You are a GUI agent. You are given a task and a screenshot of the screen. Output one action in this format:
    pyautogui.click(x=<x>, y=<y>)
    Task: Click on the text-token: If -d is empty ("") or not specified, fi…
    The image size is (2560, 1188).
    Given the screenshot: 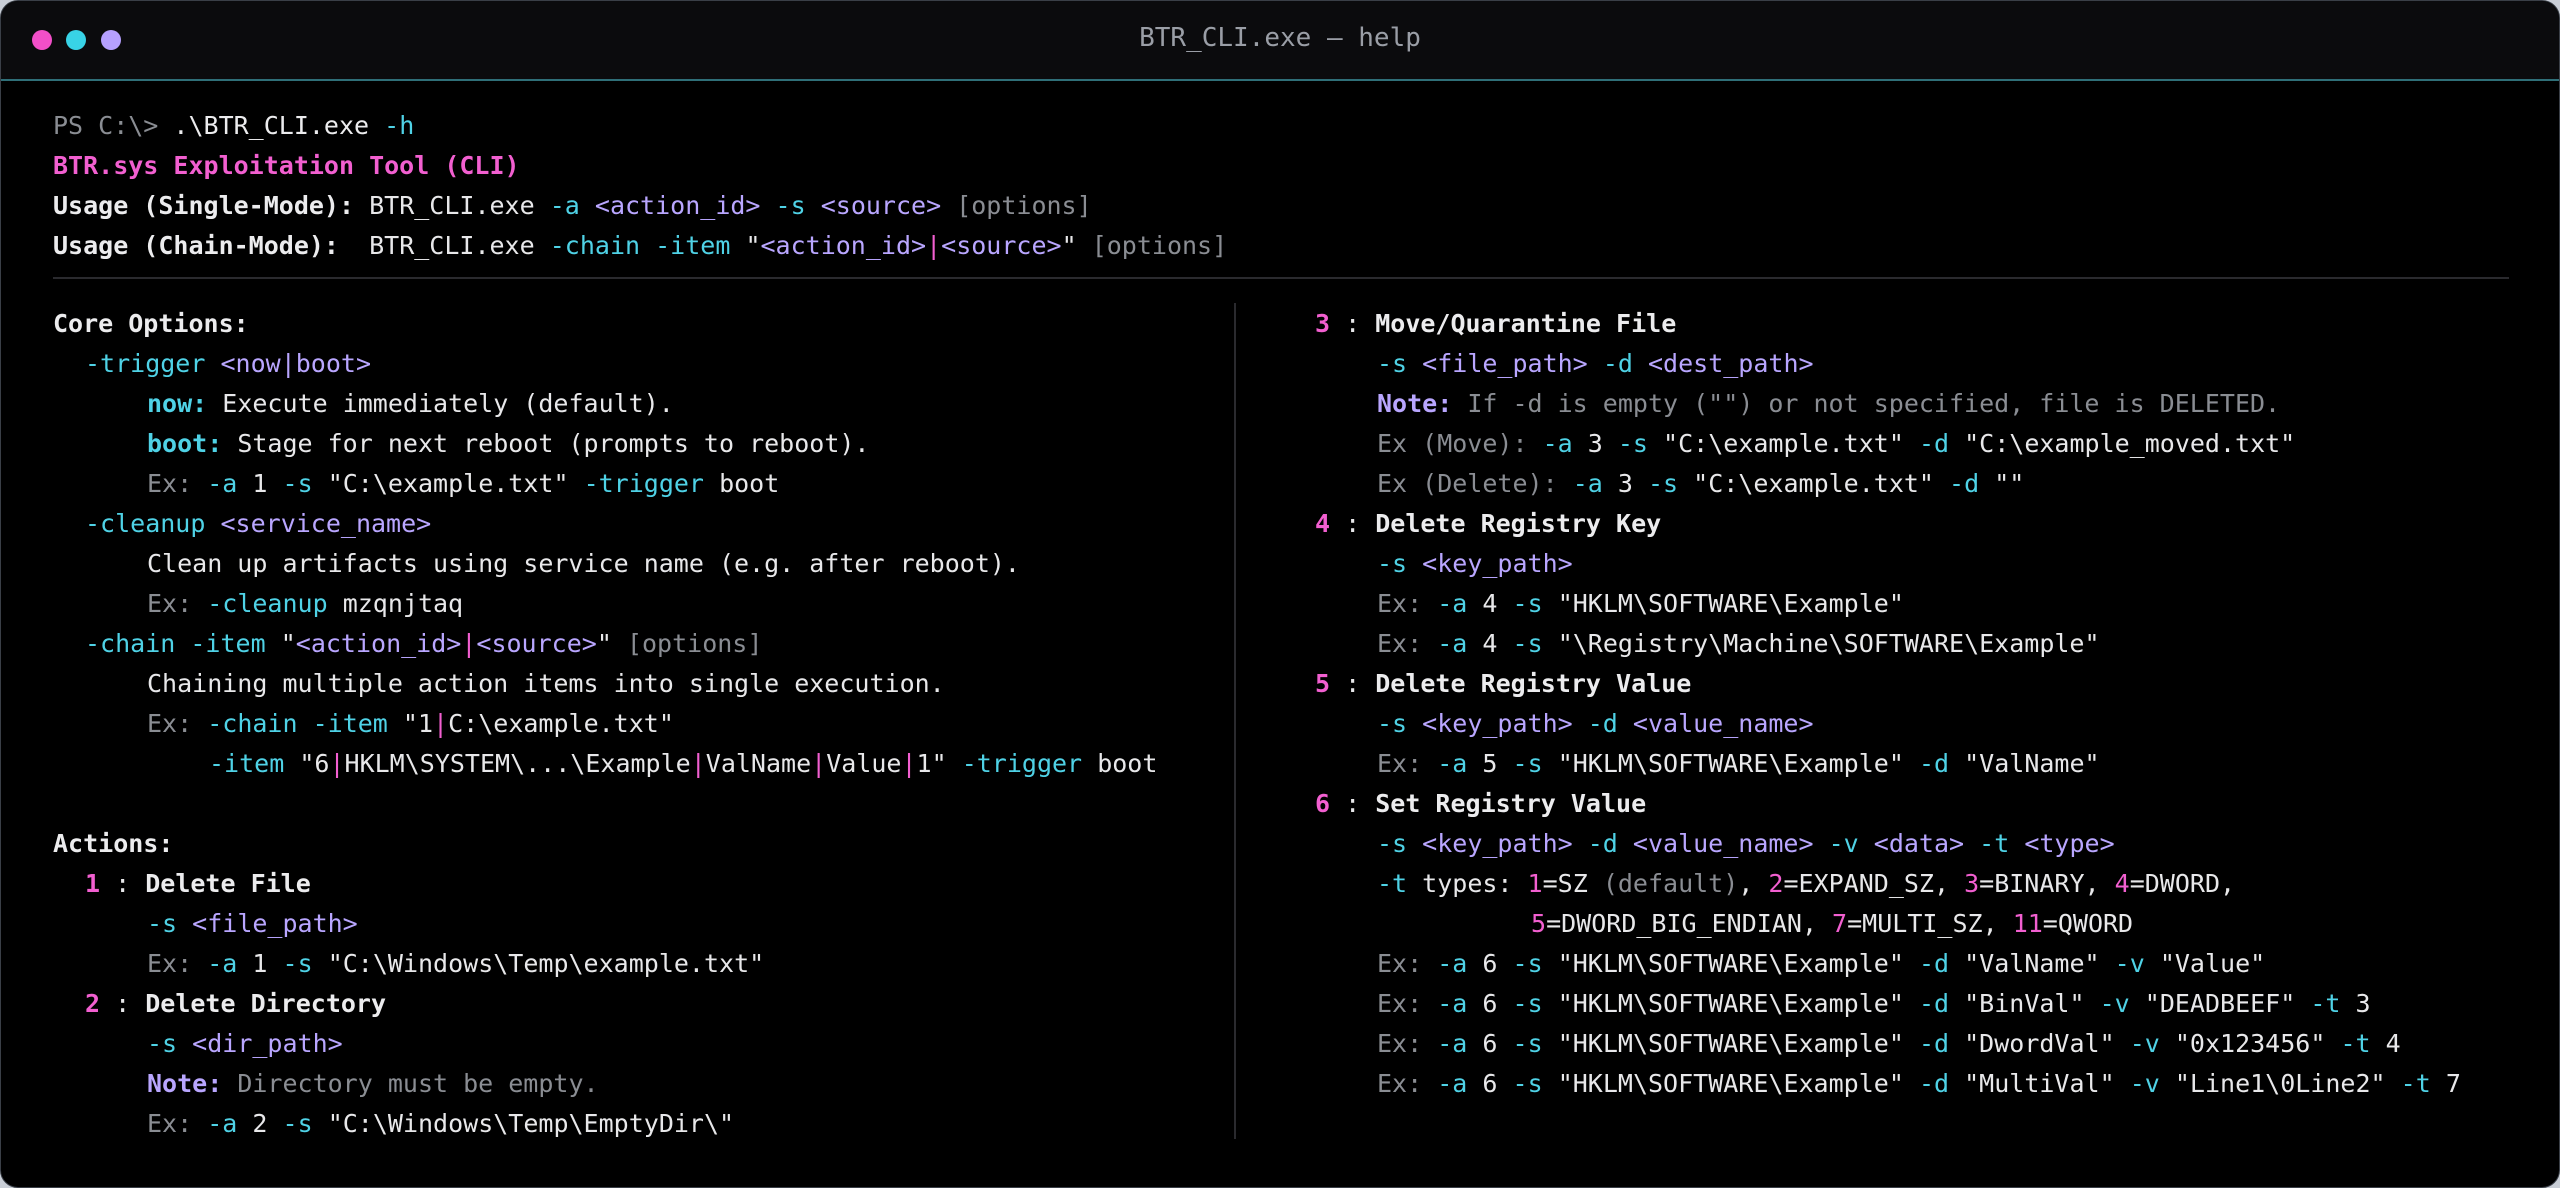 What is the action you would take?
    pyautogui.click(x=1874, y=403)
    